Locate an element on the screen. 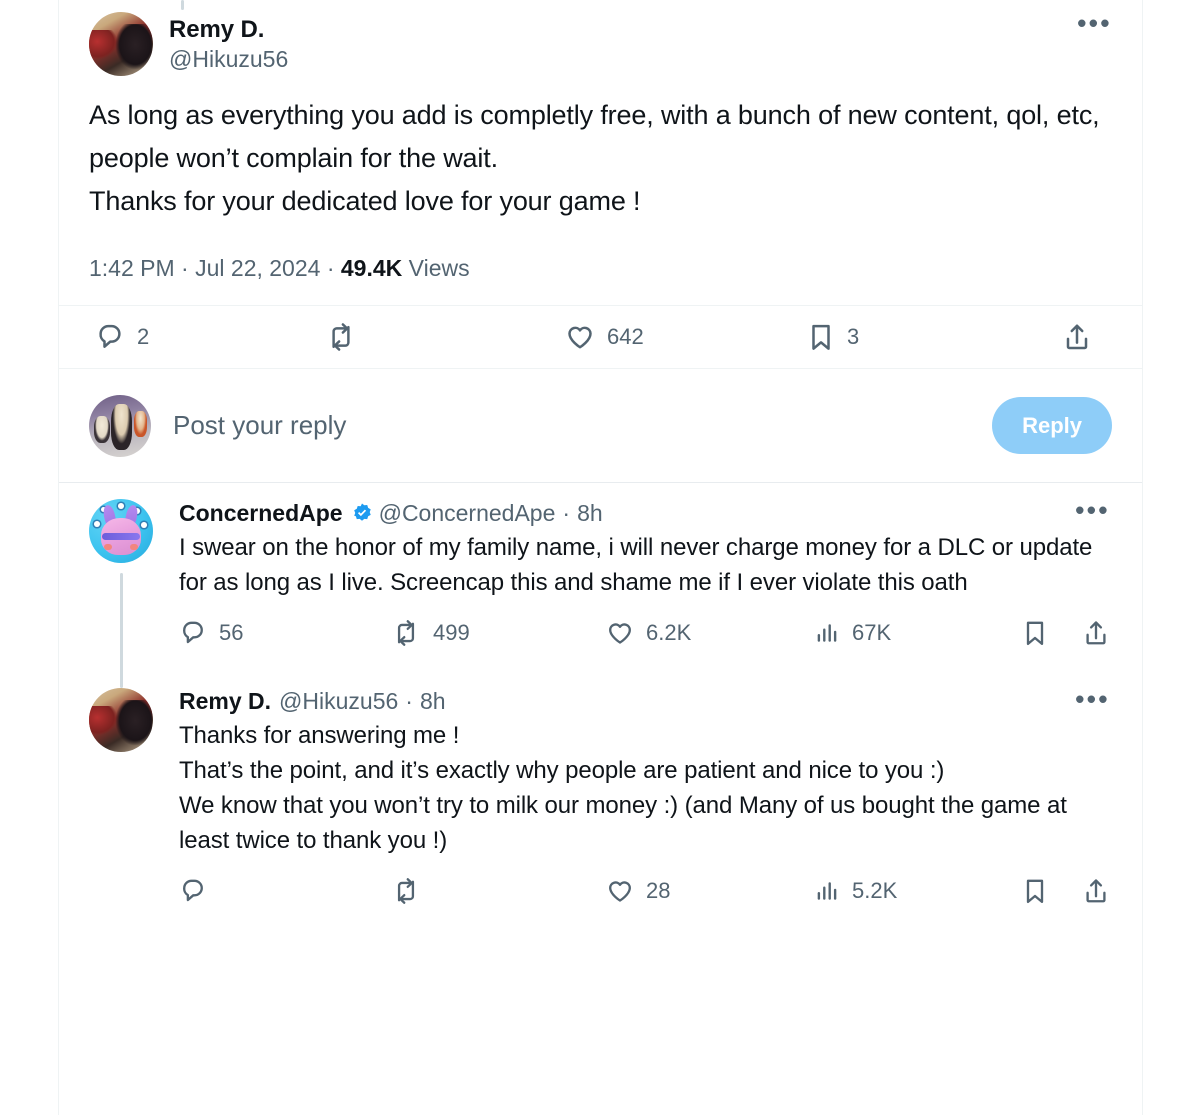  like-action: 28 is located at coordinates (710, 891).